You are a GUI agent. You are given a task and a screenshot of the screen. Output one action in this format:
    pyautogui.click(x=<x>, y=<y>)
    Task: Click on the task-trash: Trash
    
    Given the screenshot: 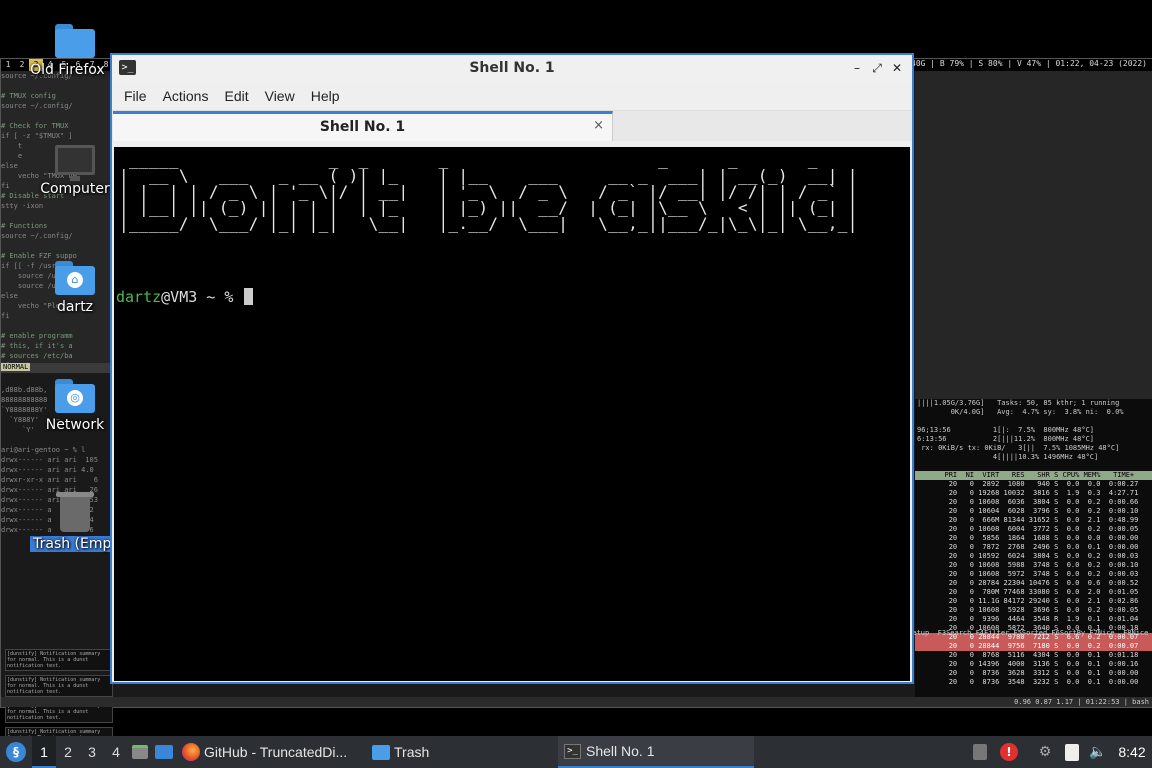 What is the action you would take?
    pyautogui.click(x=462, y=752)
    